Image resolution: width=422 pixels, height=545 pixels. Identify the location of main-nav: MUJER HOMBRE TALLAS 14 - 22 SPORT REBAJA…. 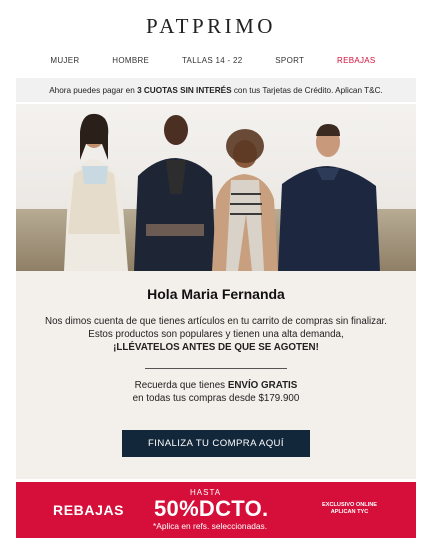
(216, 60).